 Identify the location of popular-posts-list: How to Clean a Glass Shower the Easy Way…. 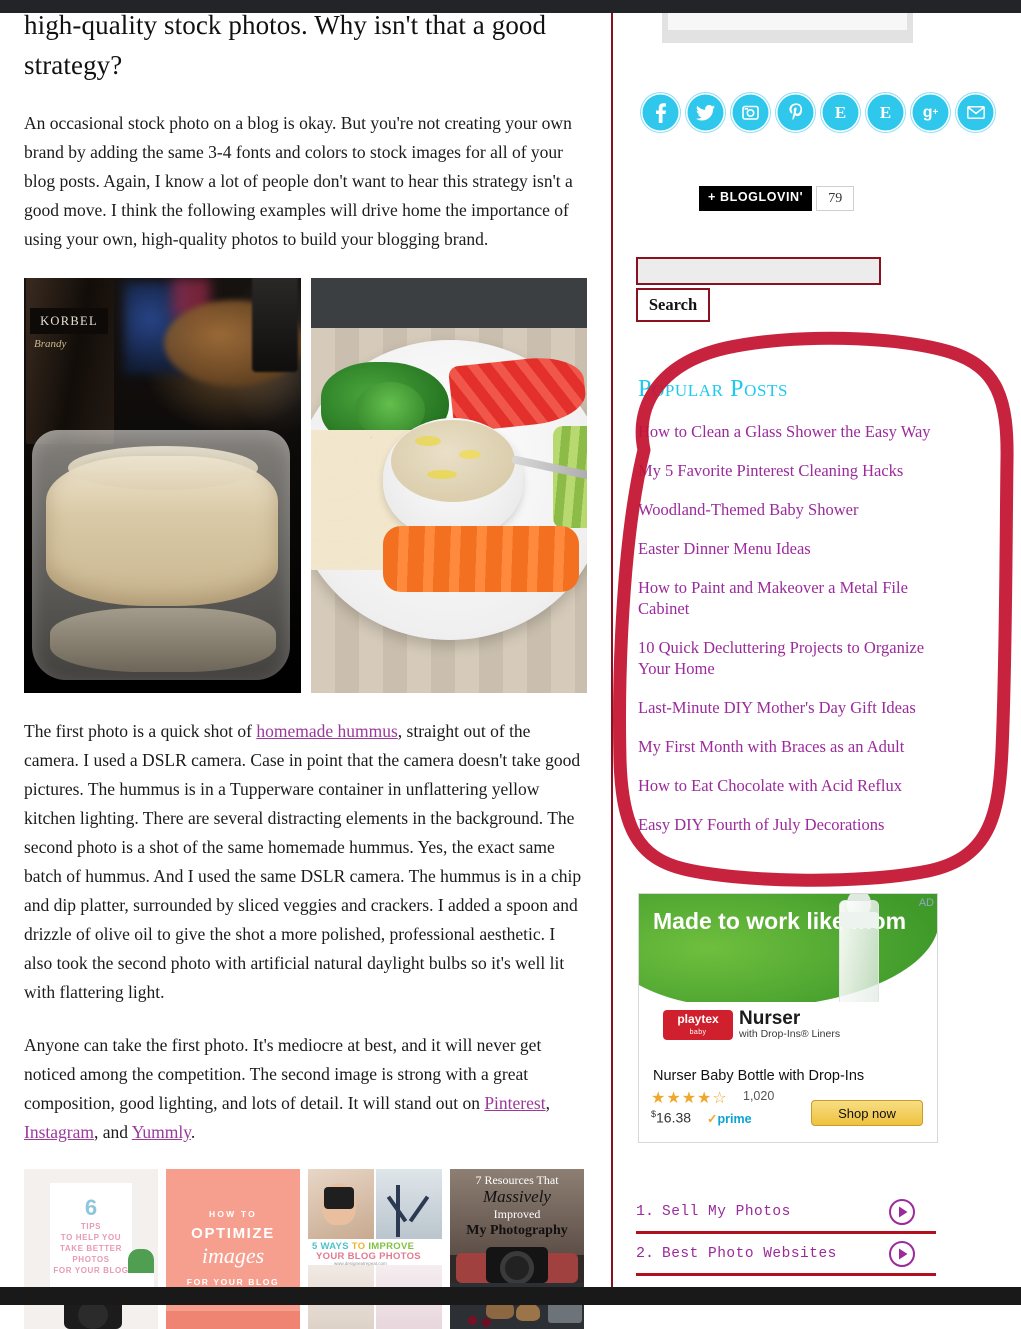
(793, 637).